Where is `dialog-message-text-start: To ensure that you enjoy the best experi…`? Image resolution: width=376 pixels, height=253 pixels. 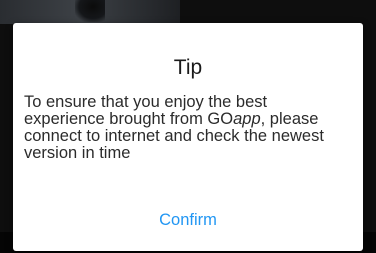 dialog-message-text-start: To ensure that you enjoy the best experi… is located at coordinates (146, 110).